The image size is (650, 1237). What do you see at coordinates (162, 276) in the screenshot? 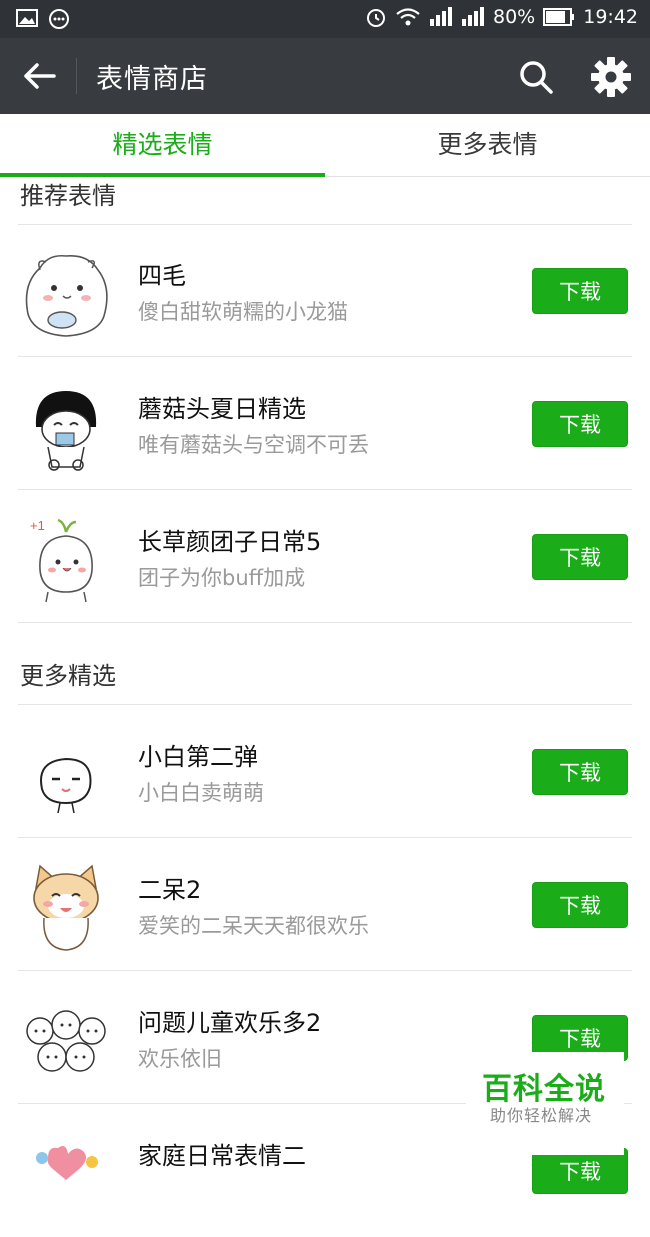
I see `item-title: 四毛` at bounding box center [162, 276].